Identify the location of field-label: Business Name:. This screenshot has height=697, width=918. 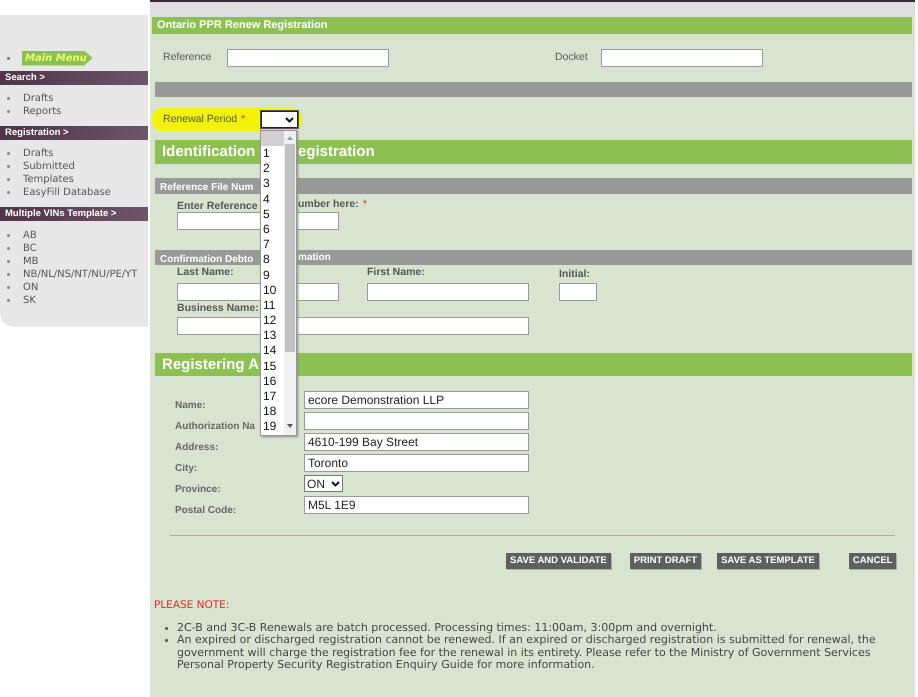
(218, 308).